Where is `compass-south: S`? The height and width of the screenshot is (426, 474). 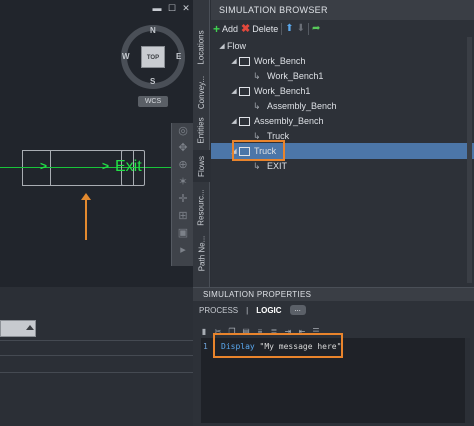
compass-south: S is located at coordinates (153, 81).